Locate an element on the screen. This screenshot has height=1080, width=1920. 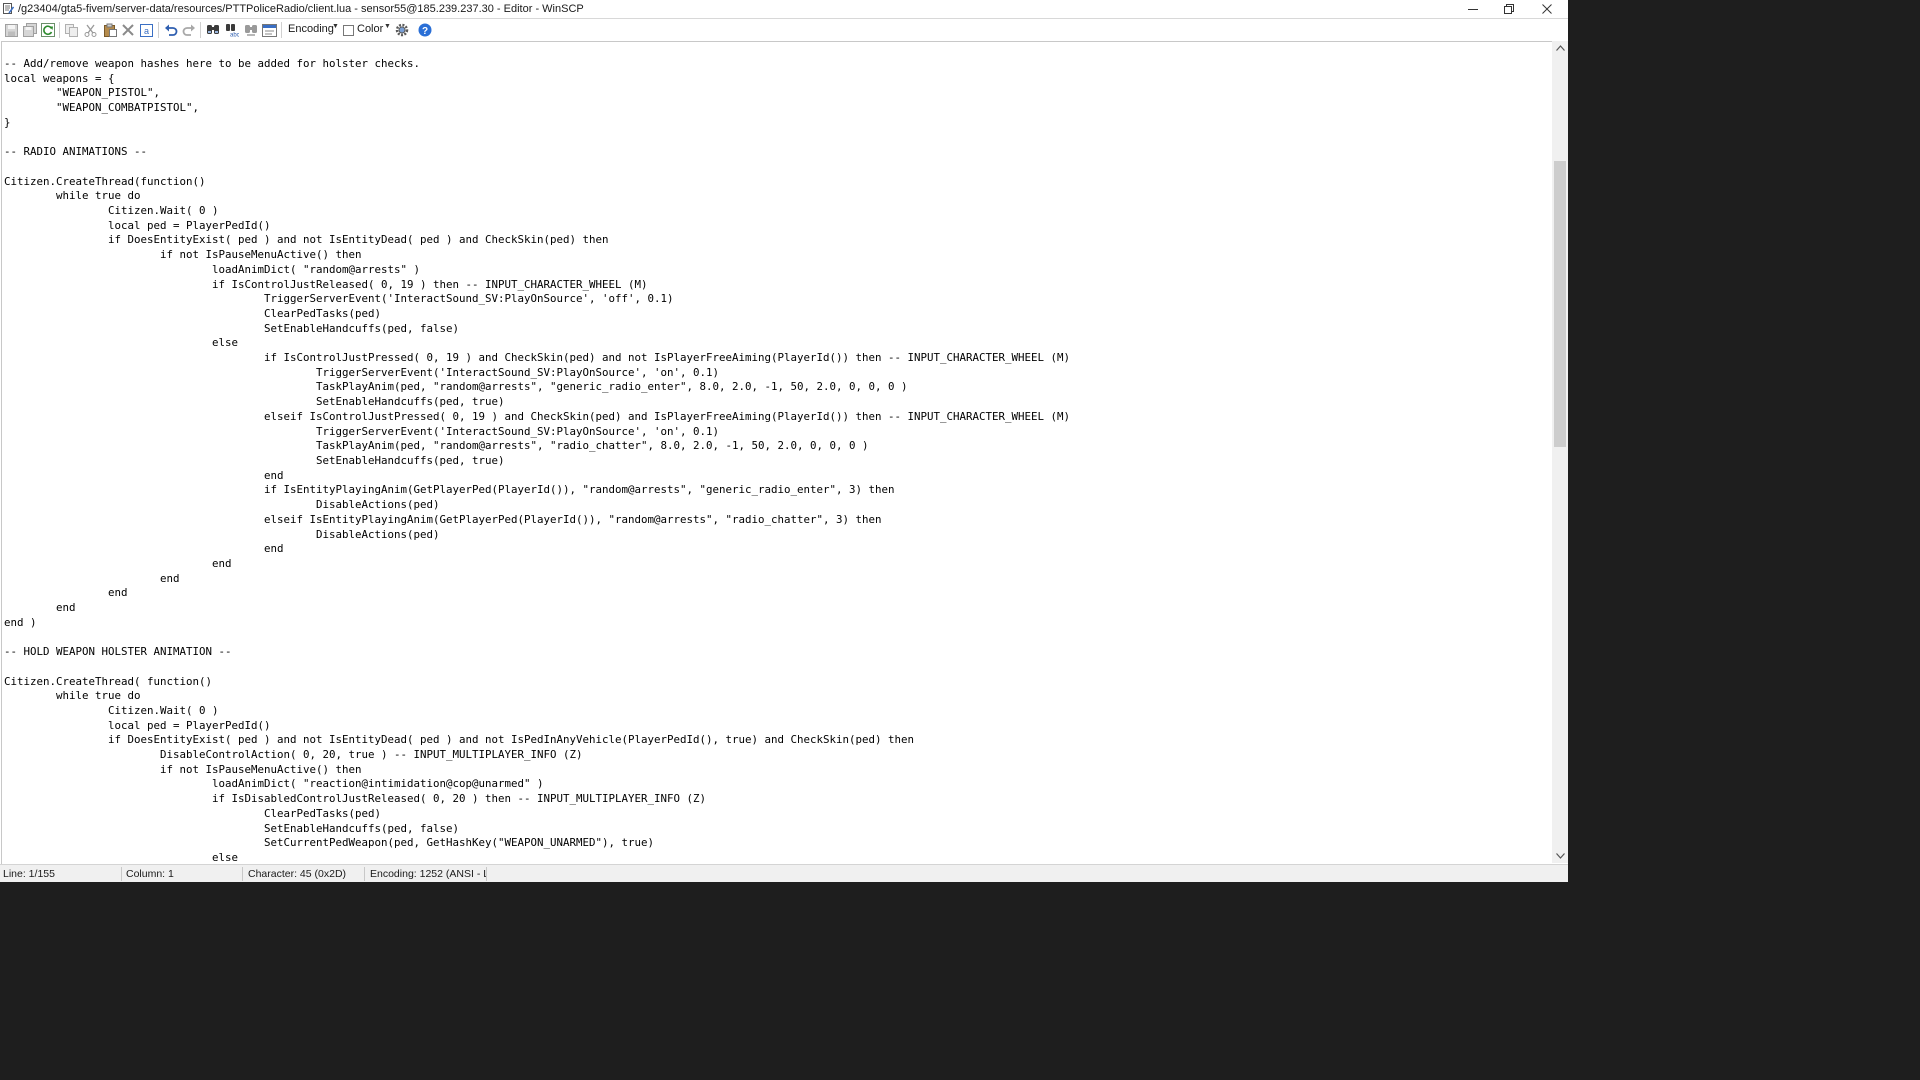
status-line: Line: 1/155 is located at coordinates (61, 874).